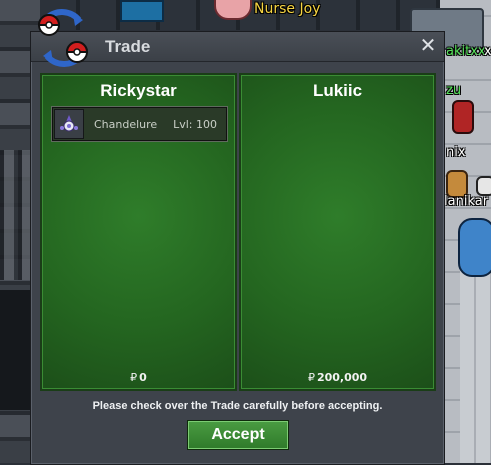 This screenshot has height=465, width=491. I want to click on npc-sprite, so click(233, 10).